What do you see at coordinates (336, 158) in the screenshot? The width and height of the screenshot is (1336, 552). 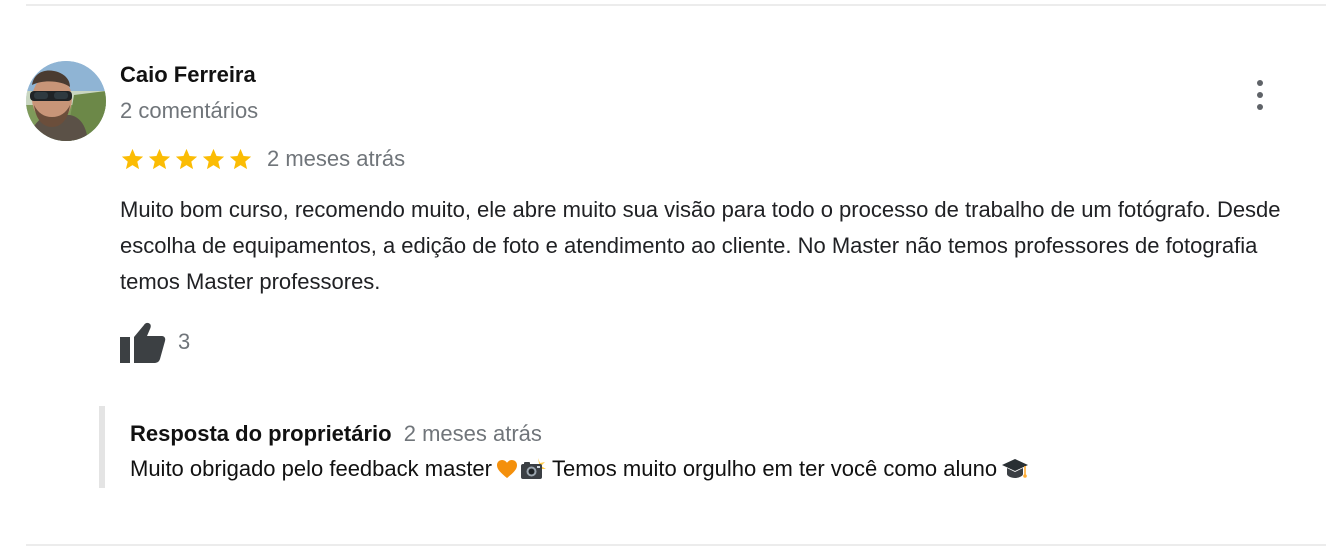 I see `review-date: 2 meses atrás` at bounding box center [336, 158].